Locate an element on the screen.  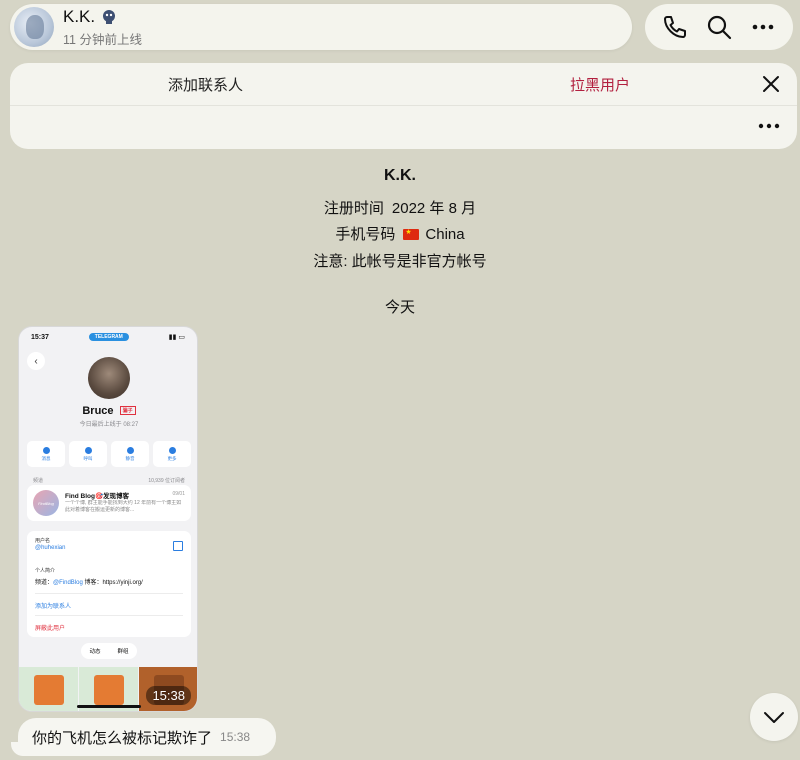
qr-code-icon is located at coordinates (178, 546).